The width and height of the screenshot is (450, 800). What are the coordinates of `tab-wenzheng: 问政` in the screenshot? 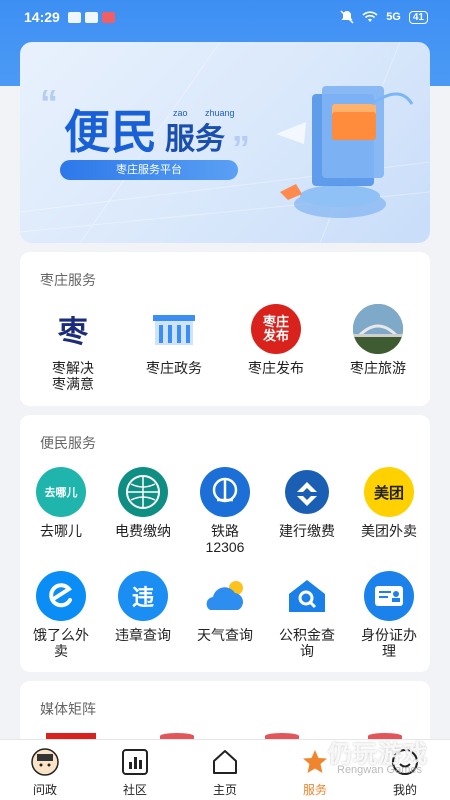 It's located at (45, 770).